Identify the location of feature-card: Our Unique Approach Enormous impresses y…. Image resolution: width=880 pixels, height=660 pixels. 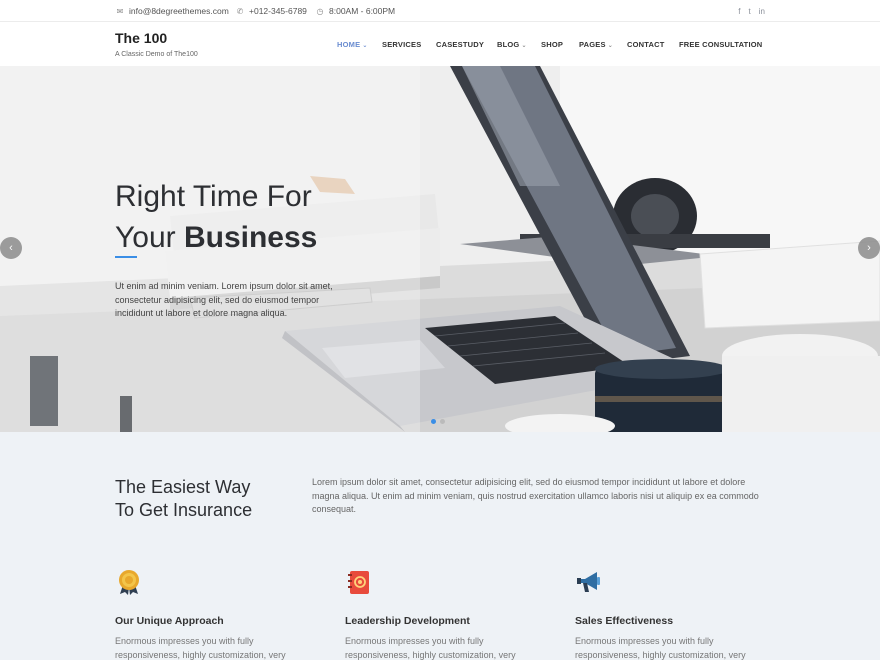
(215, 614).